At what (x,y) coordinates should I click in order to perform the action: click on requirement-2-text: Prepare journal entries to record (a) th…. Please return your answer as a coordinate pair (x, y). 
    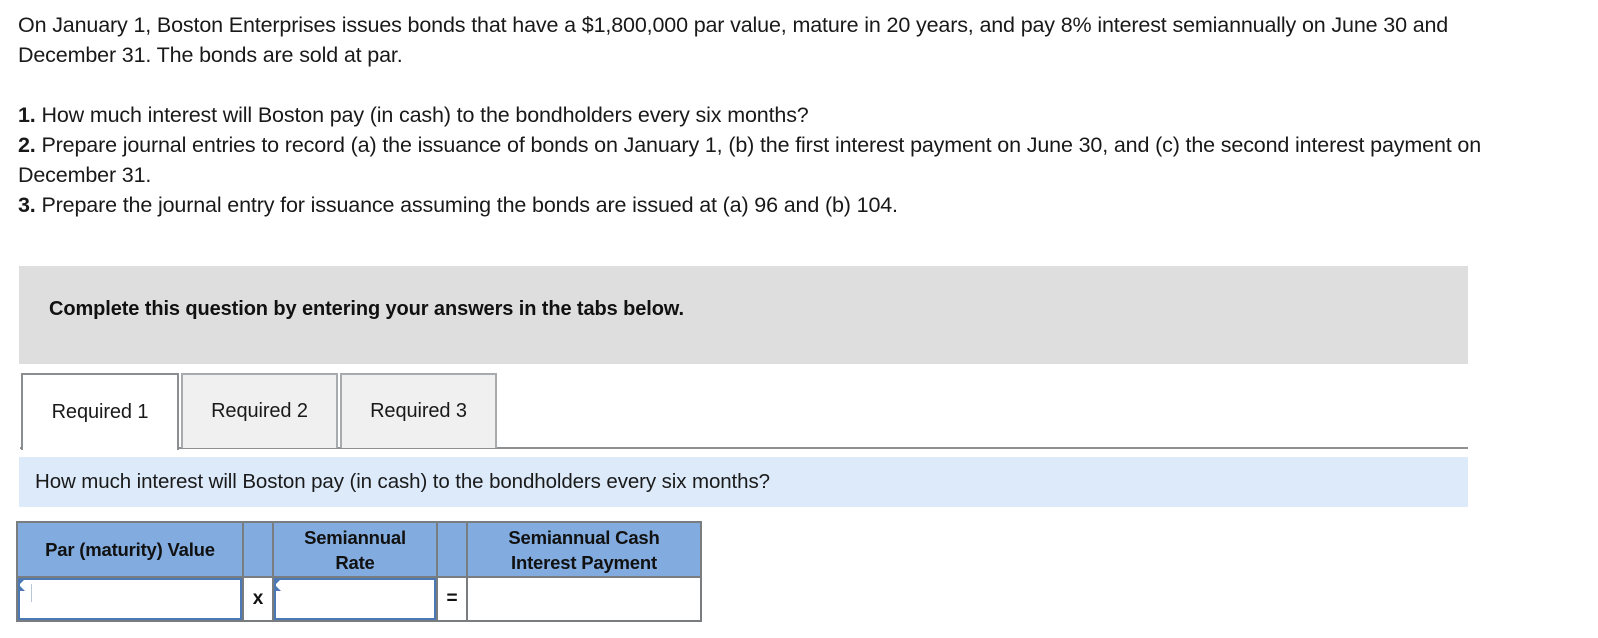
    Looking at the image, I should click on (750, 160).